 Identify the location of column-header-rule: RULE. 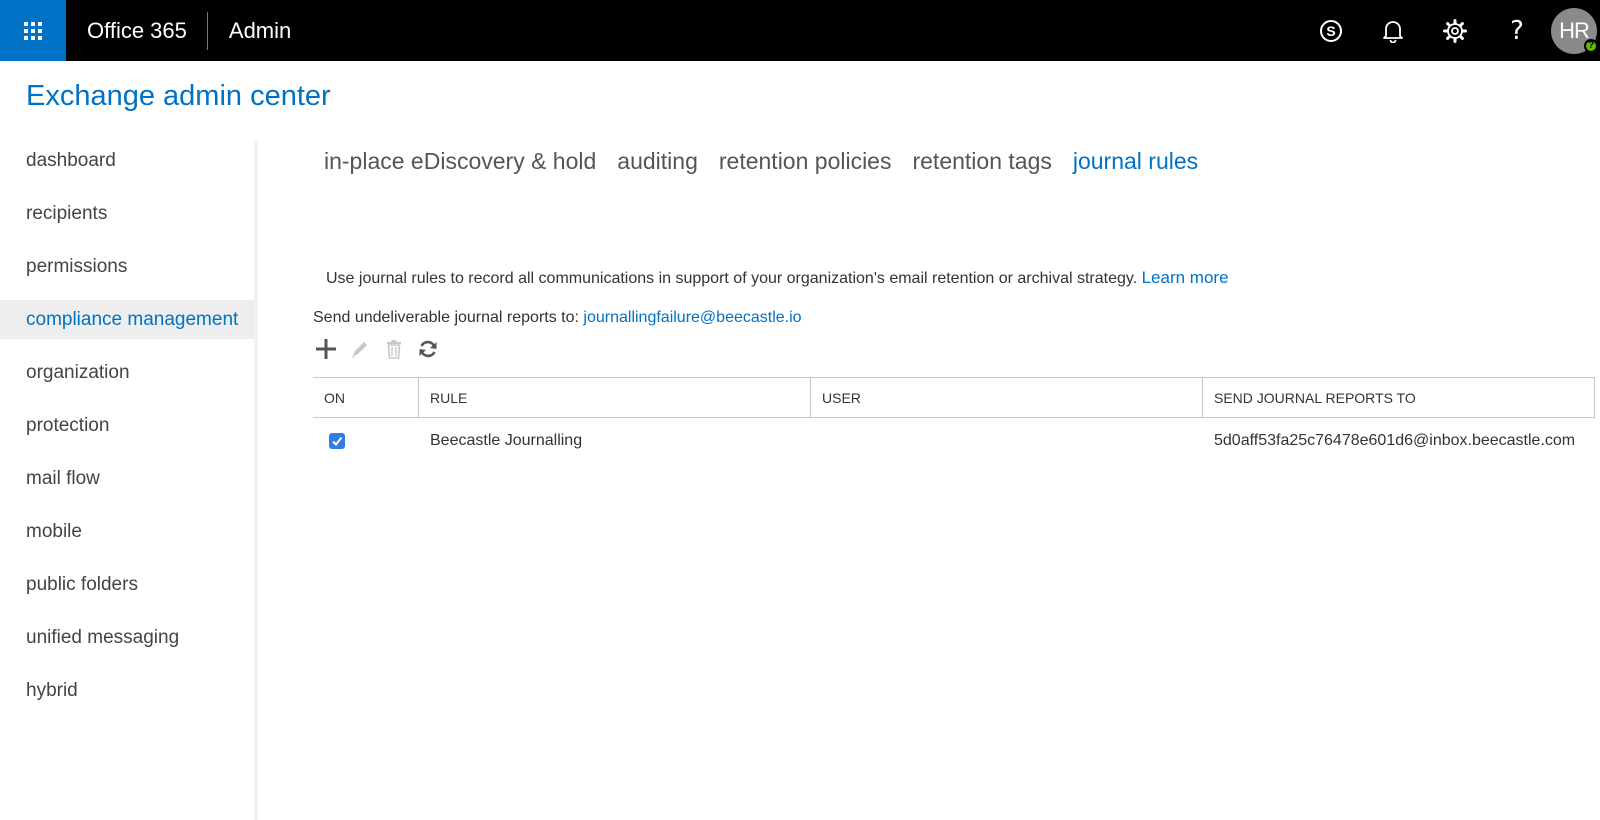
(615, 397).